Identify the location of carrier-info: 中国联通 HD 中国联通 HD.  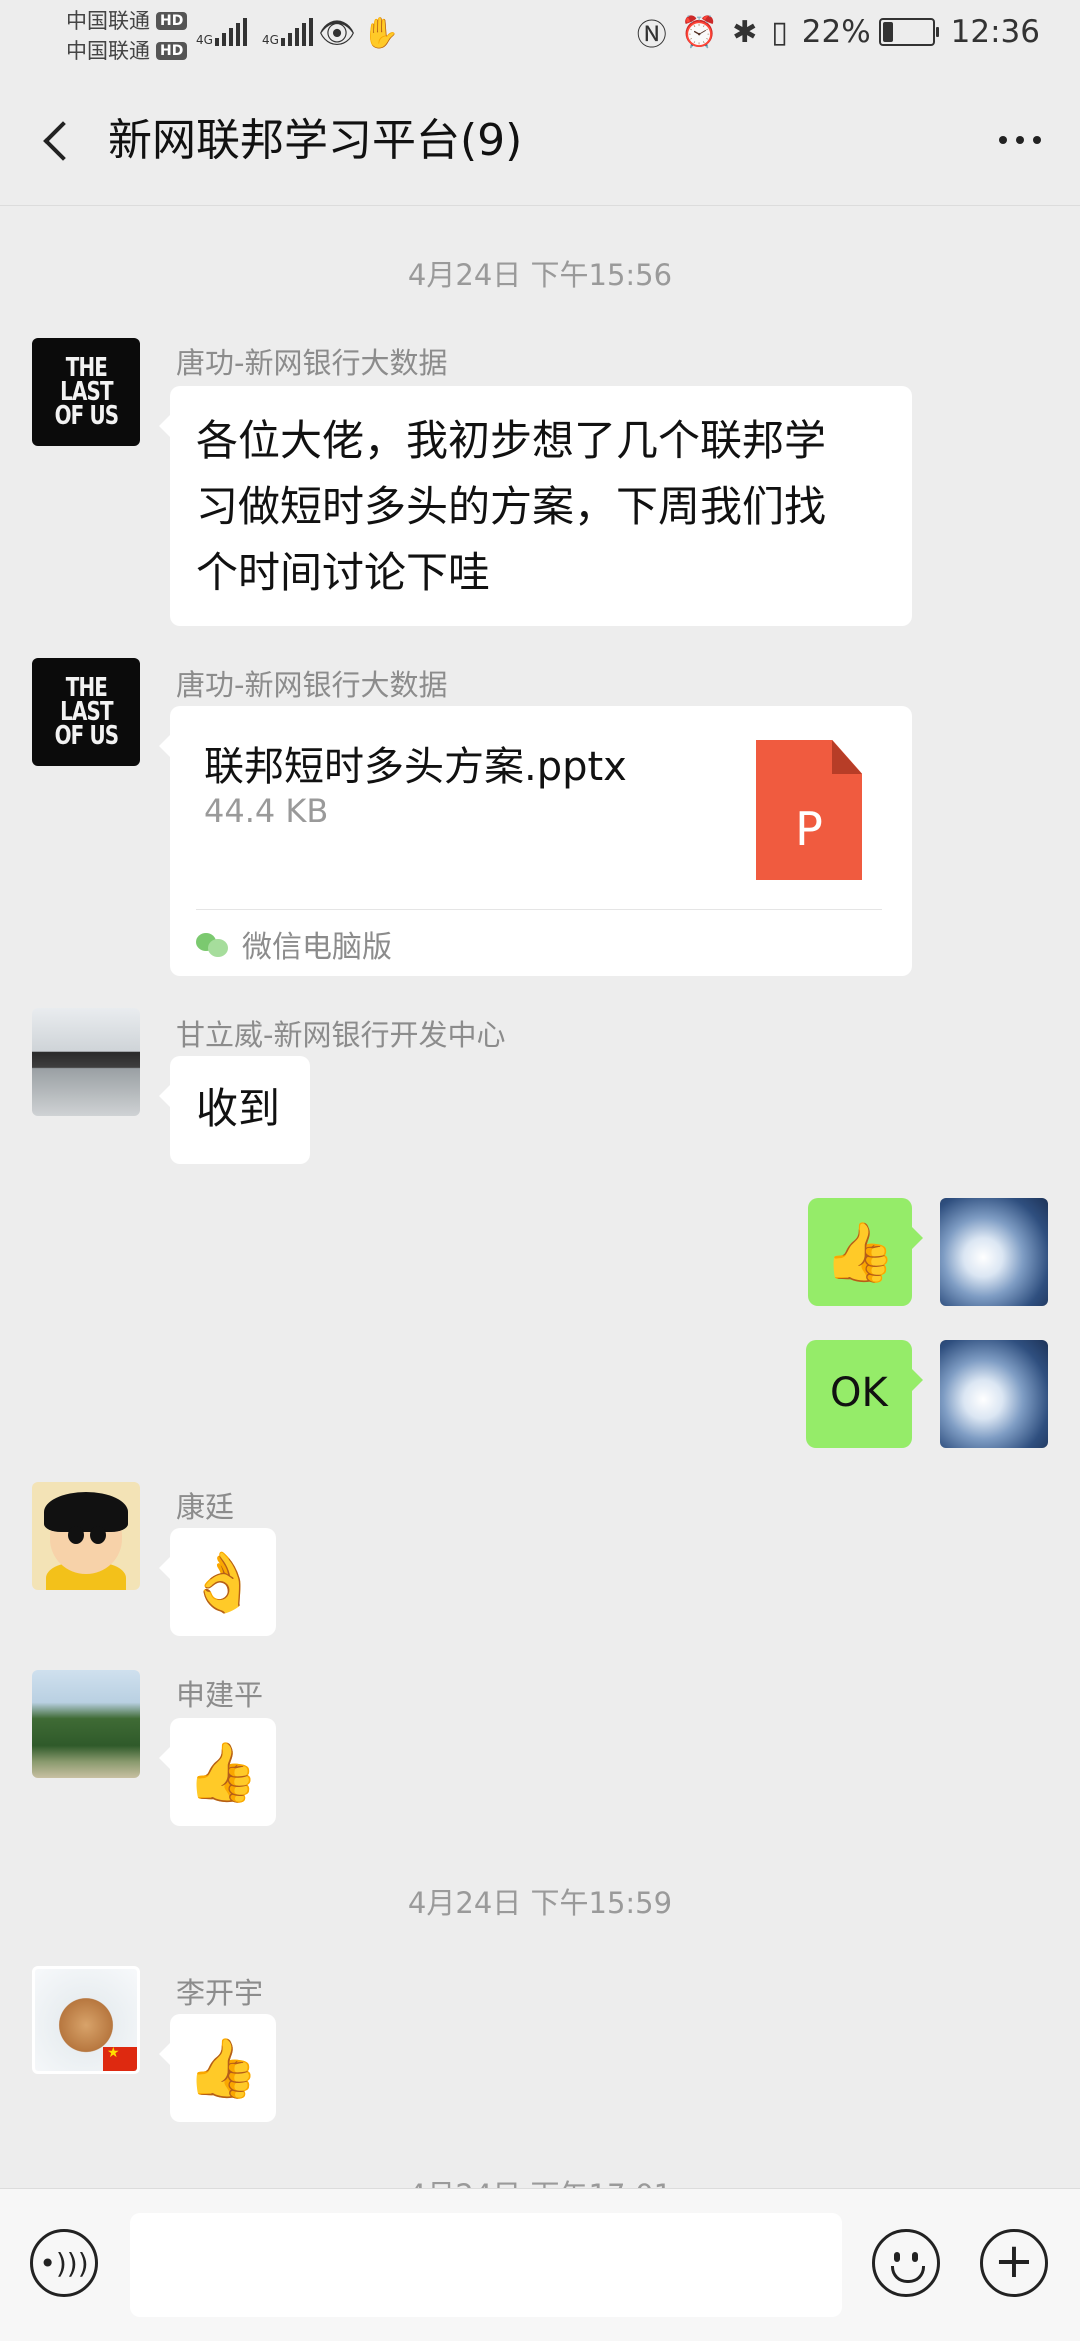
(127, 36).